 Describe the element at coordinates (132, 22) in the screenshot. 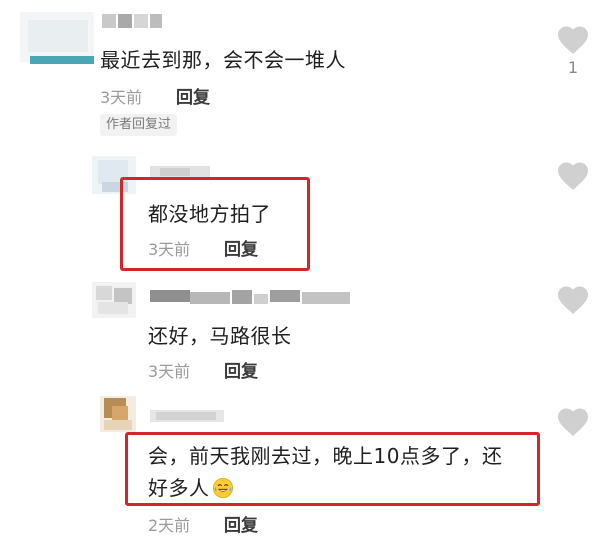

I see `username` at that location.